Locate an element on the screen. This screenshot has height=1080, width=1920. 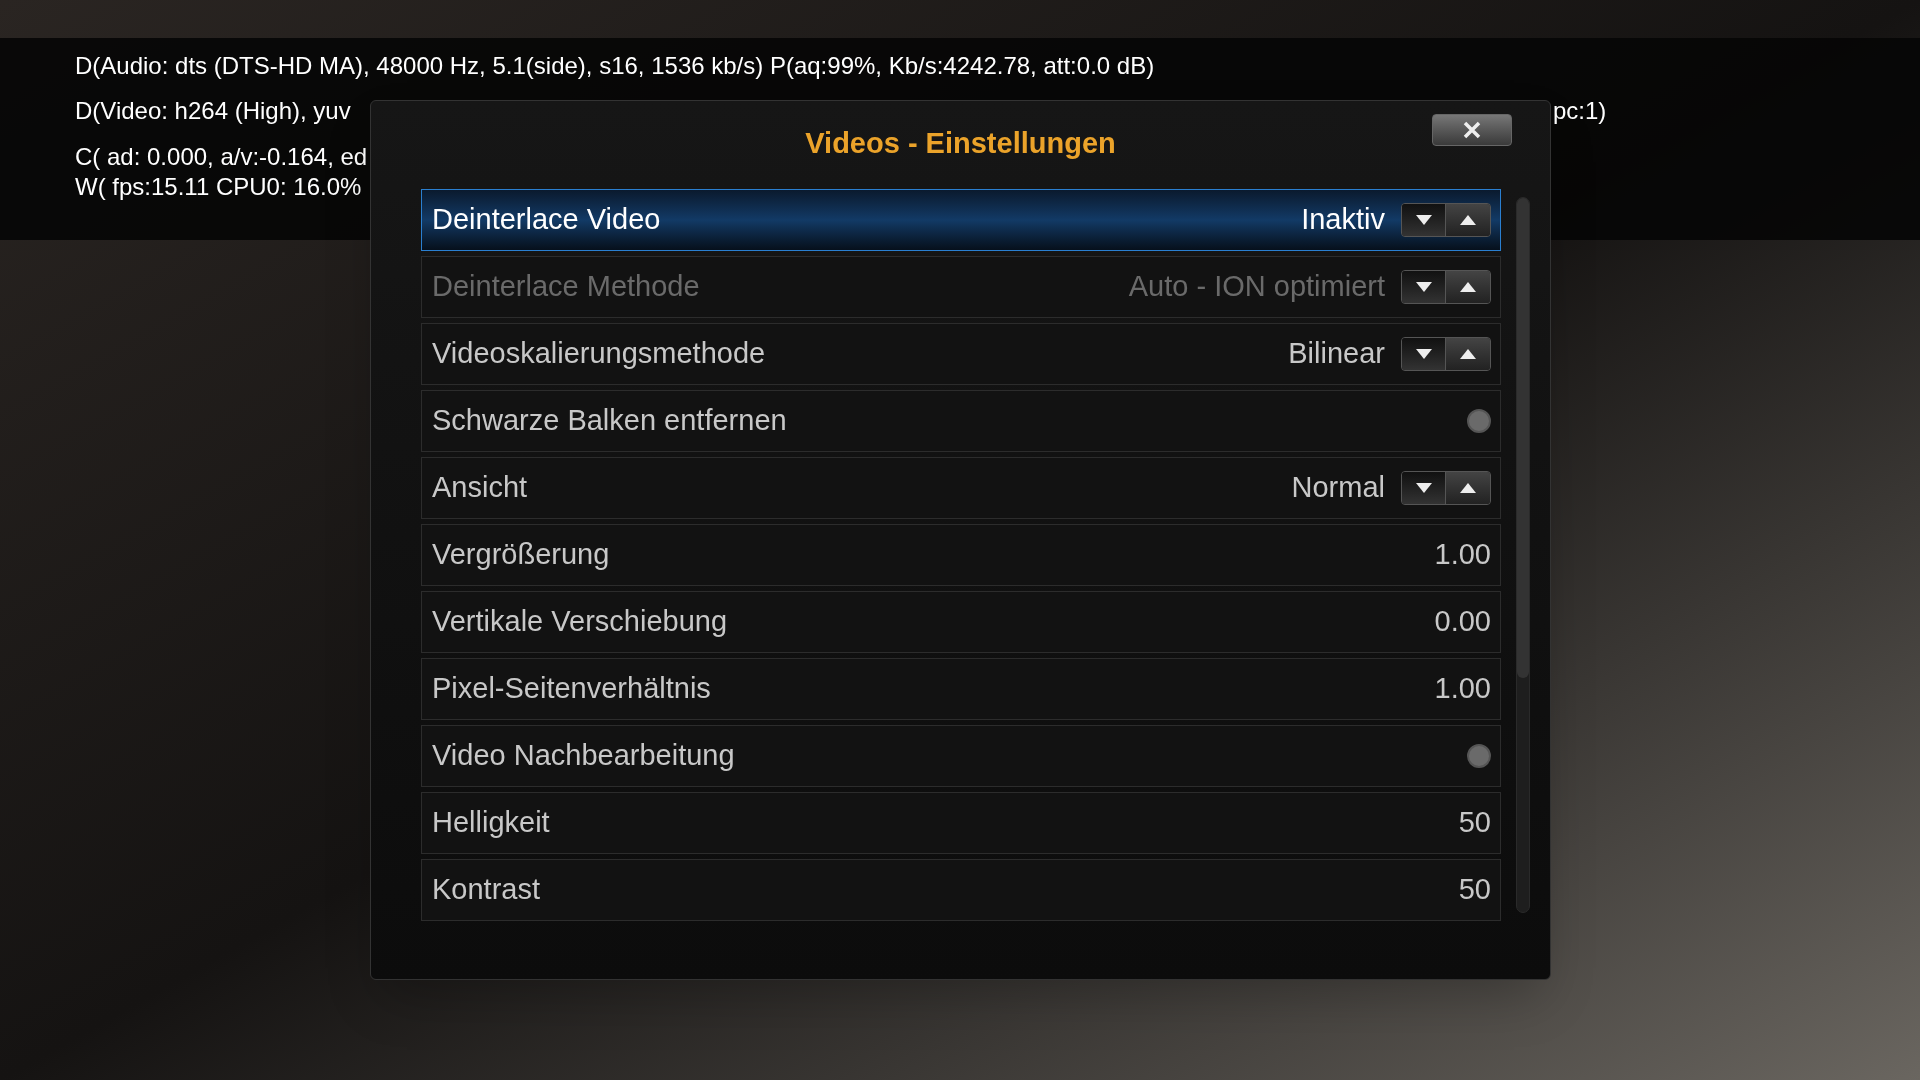
close-icon is located at coordinates (1472, 130).